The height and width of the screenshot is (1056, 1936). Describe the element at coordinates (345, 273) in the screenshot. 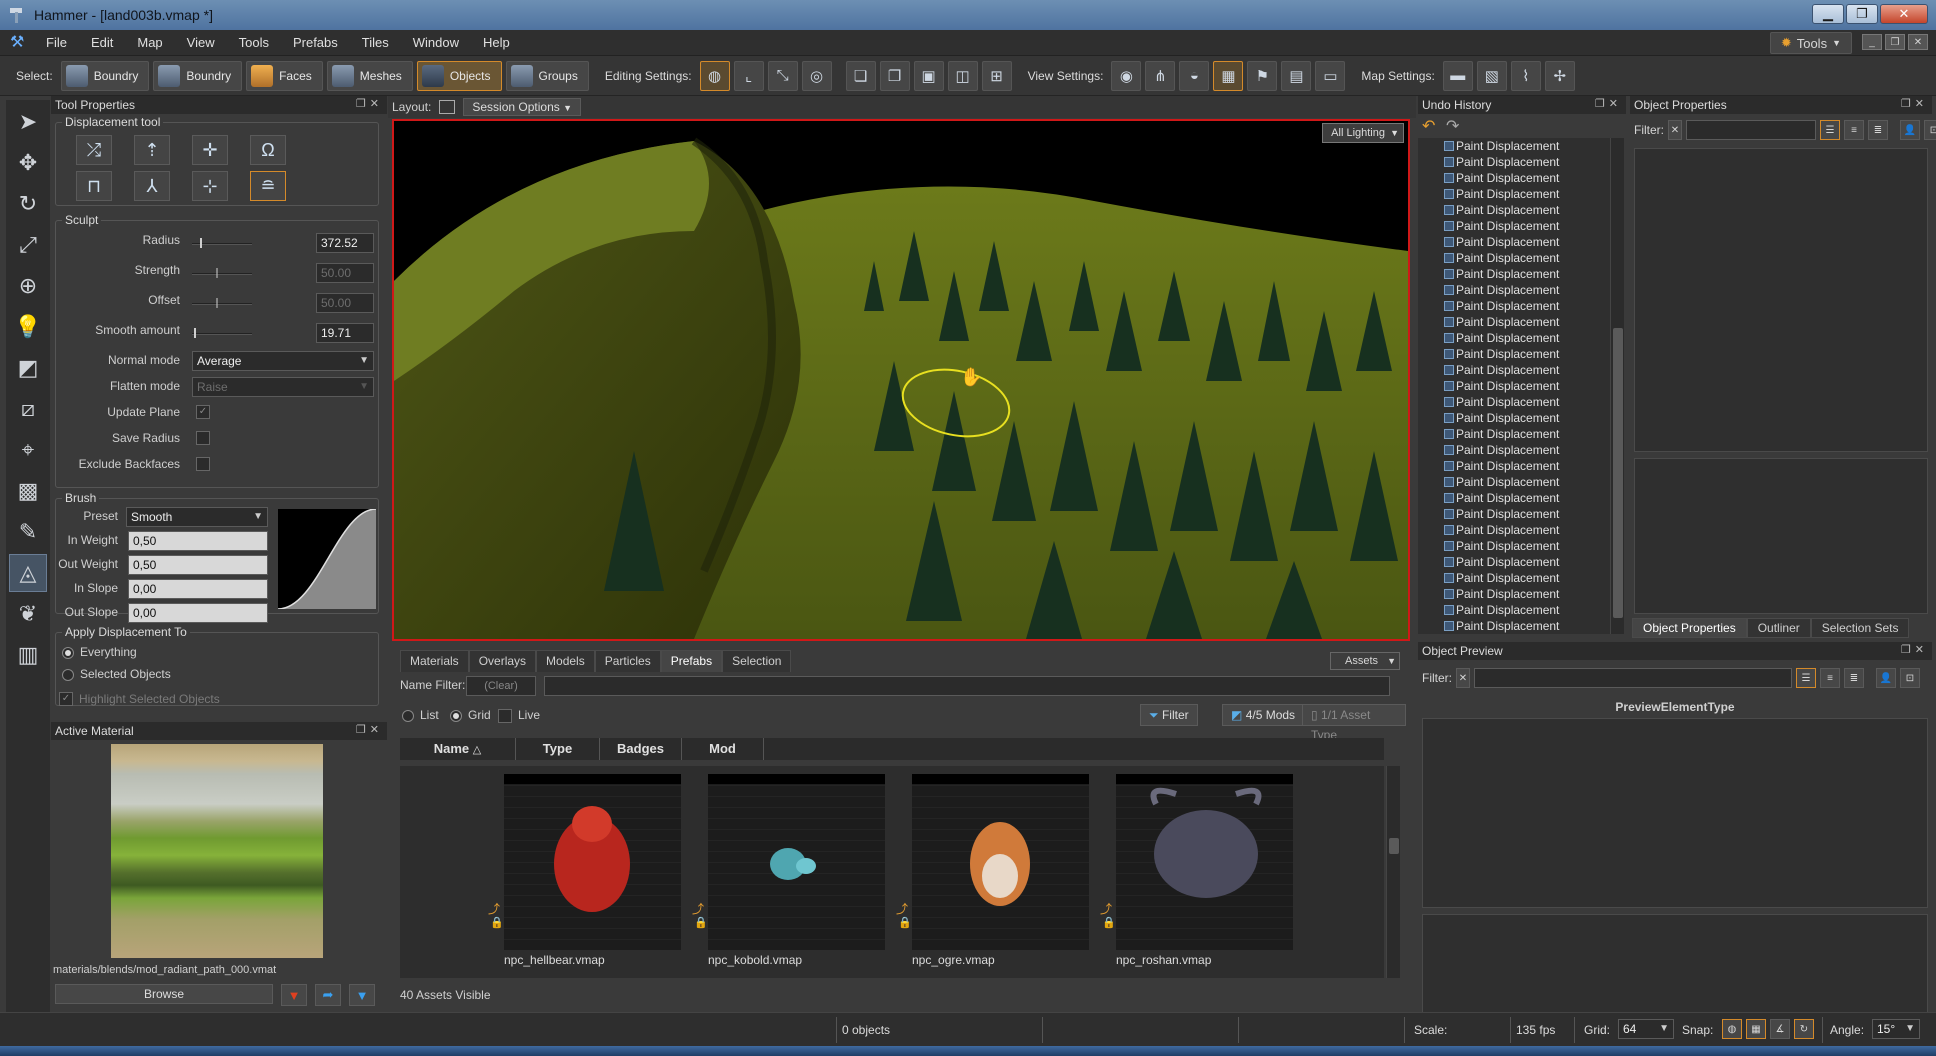

I see `strength-field: 50.00` at that location.